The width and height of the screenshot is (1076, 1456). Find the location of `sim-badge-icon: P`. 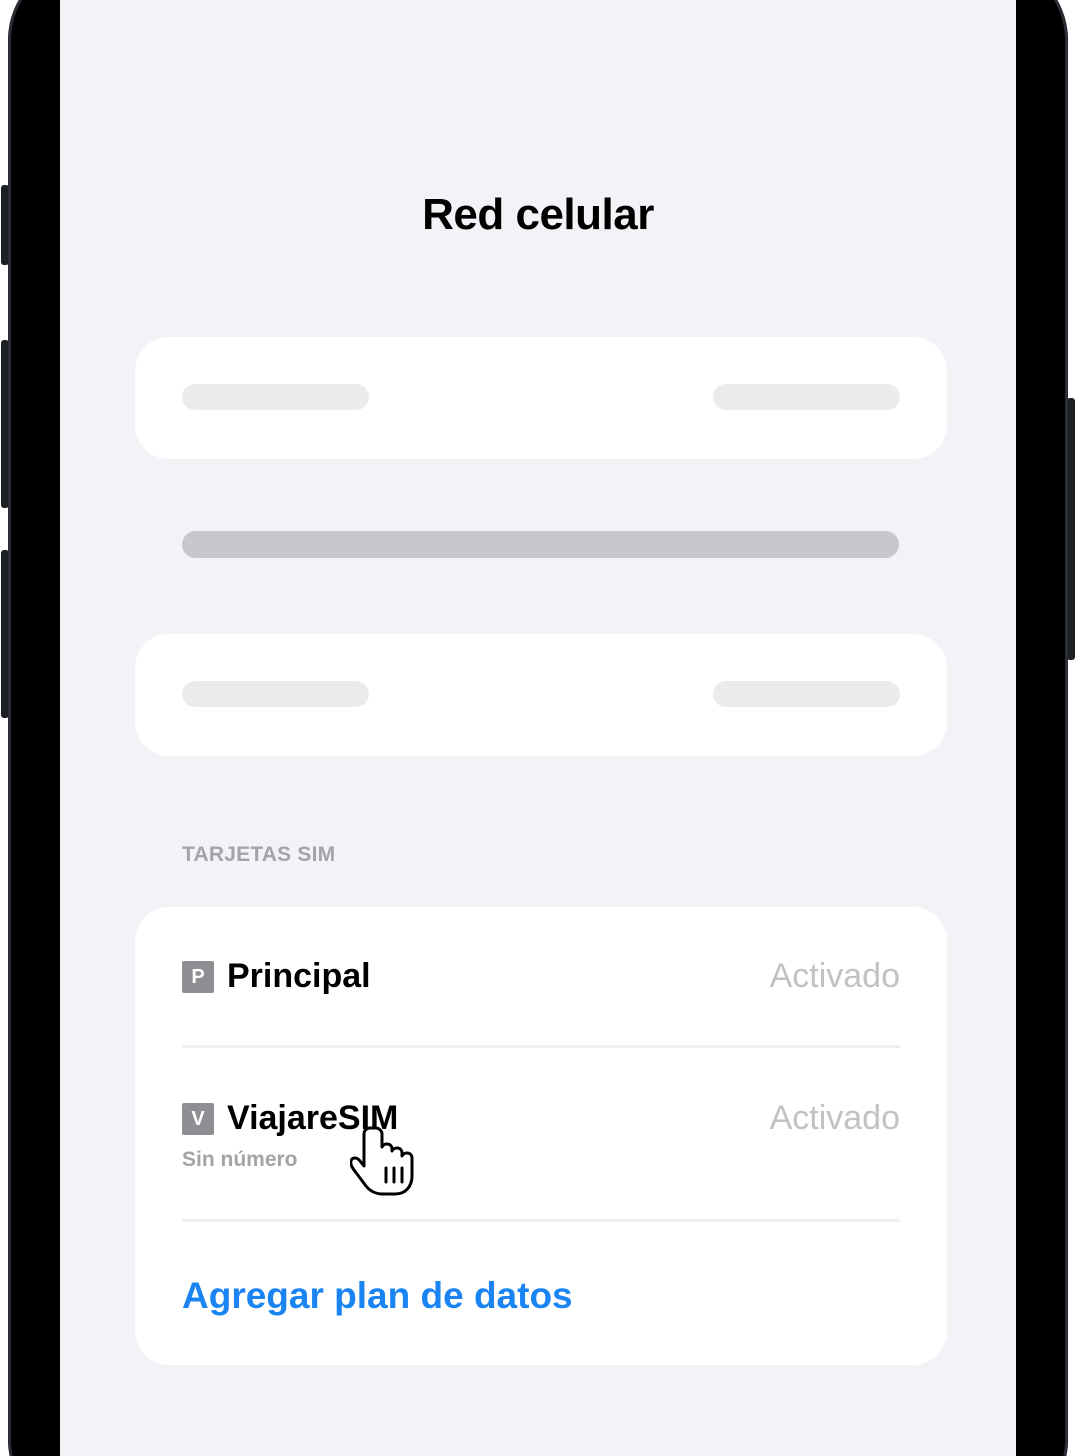

sim-badge-icon: P is located at coordinates (198, 977).